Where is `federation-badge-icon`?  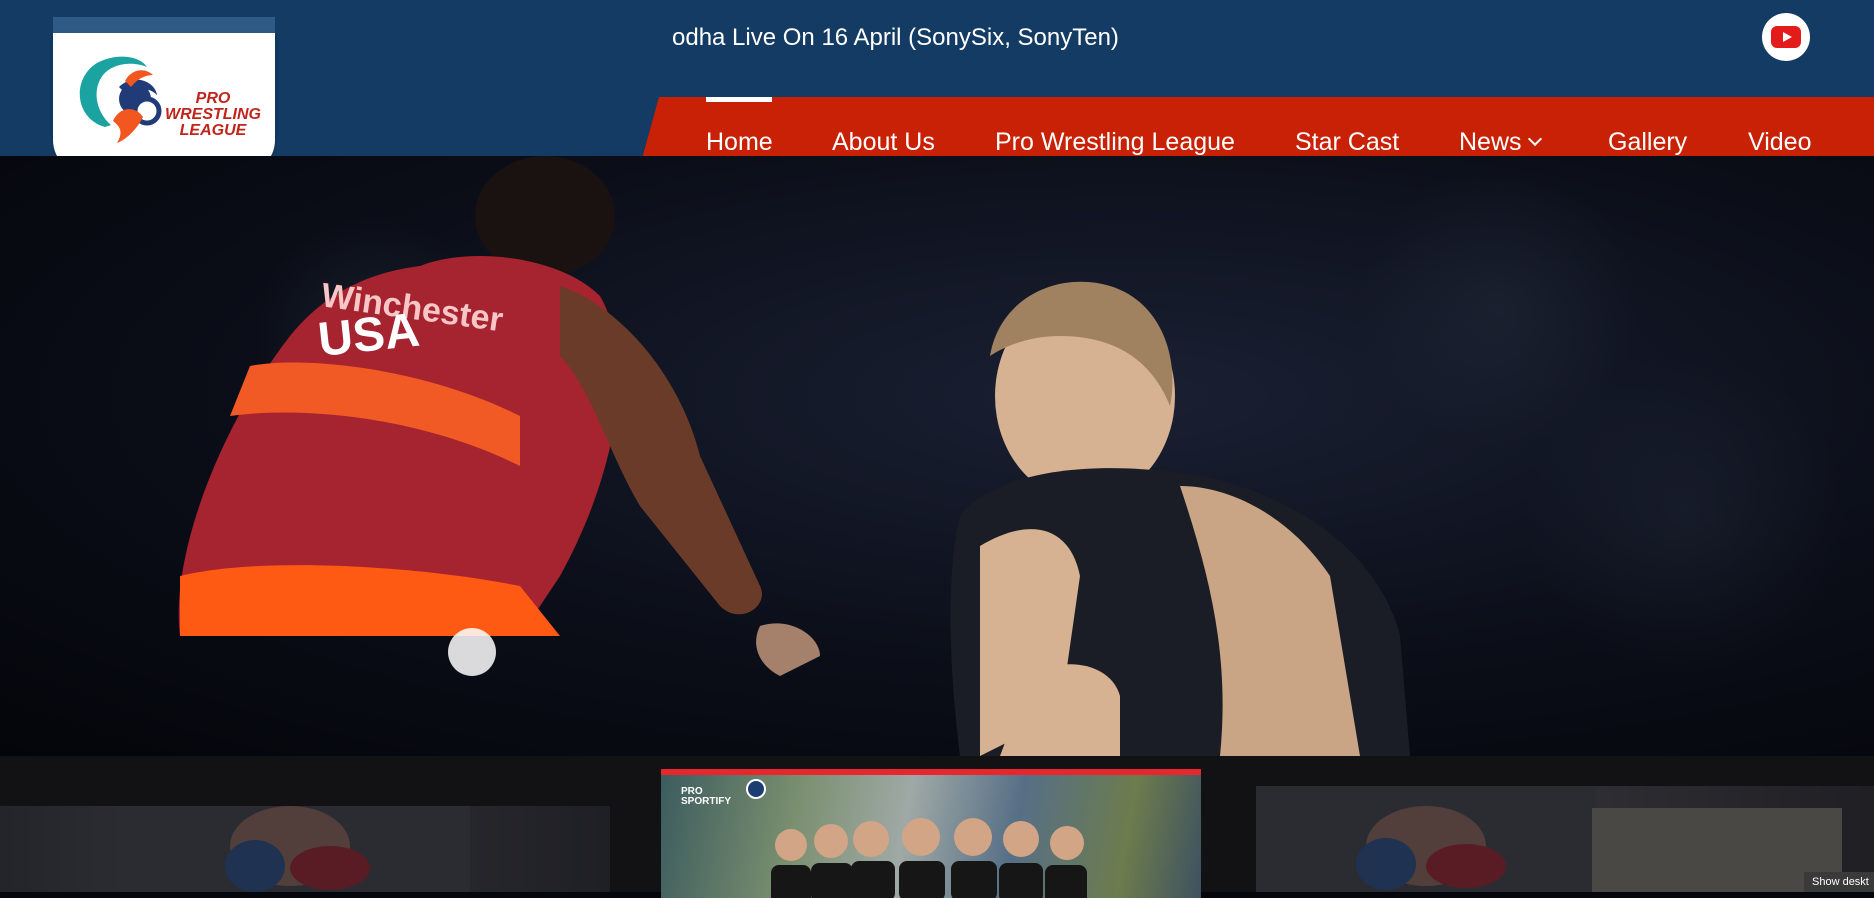
federation-badge-icon is located at coordinates (756, 789).